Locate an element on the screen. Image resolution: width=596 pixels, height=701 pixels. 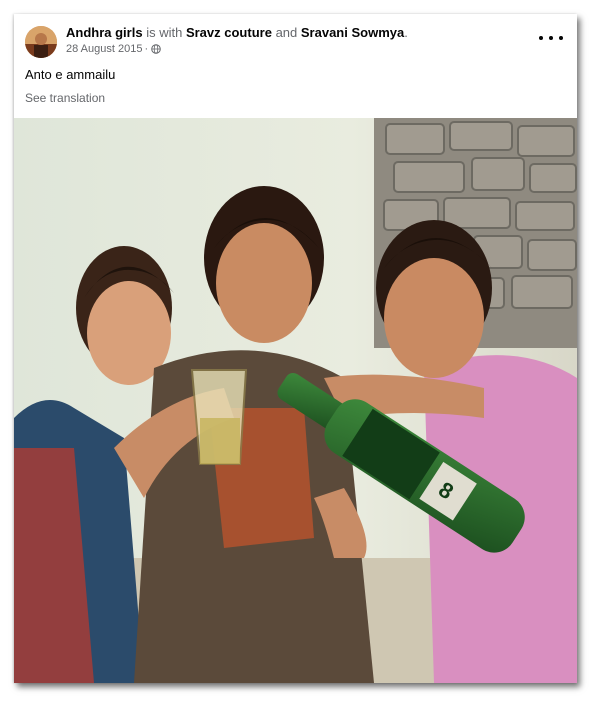
avatar-image is located at coordinates (41, 42).